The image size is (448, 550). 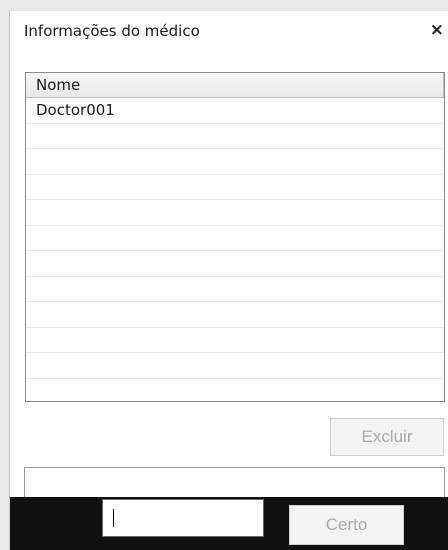 What do you see at coordinates (112, 31) in the screenshot?
I see `dialog-title: Informações do médico` at bounding box center [112, 31].